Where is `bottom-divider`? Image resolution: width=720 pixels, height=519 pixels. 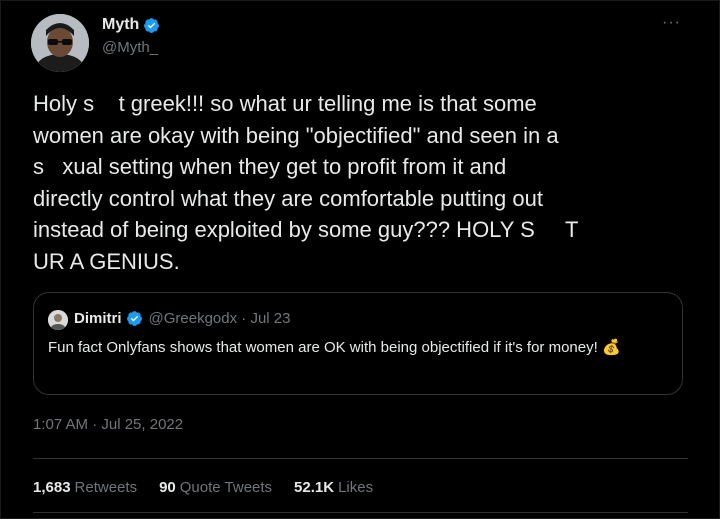
bottom-divider is located at coordinates (360, 512).